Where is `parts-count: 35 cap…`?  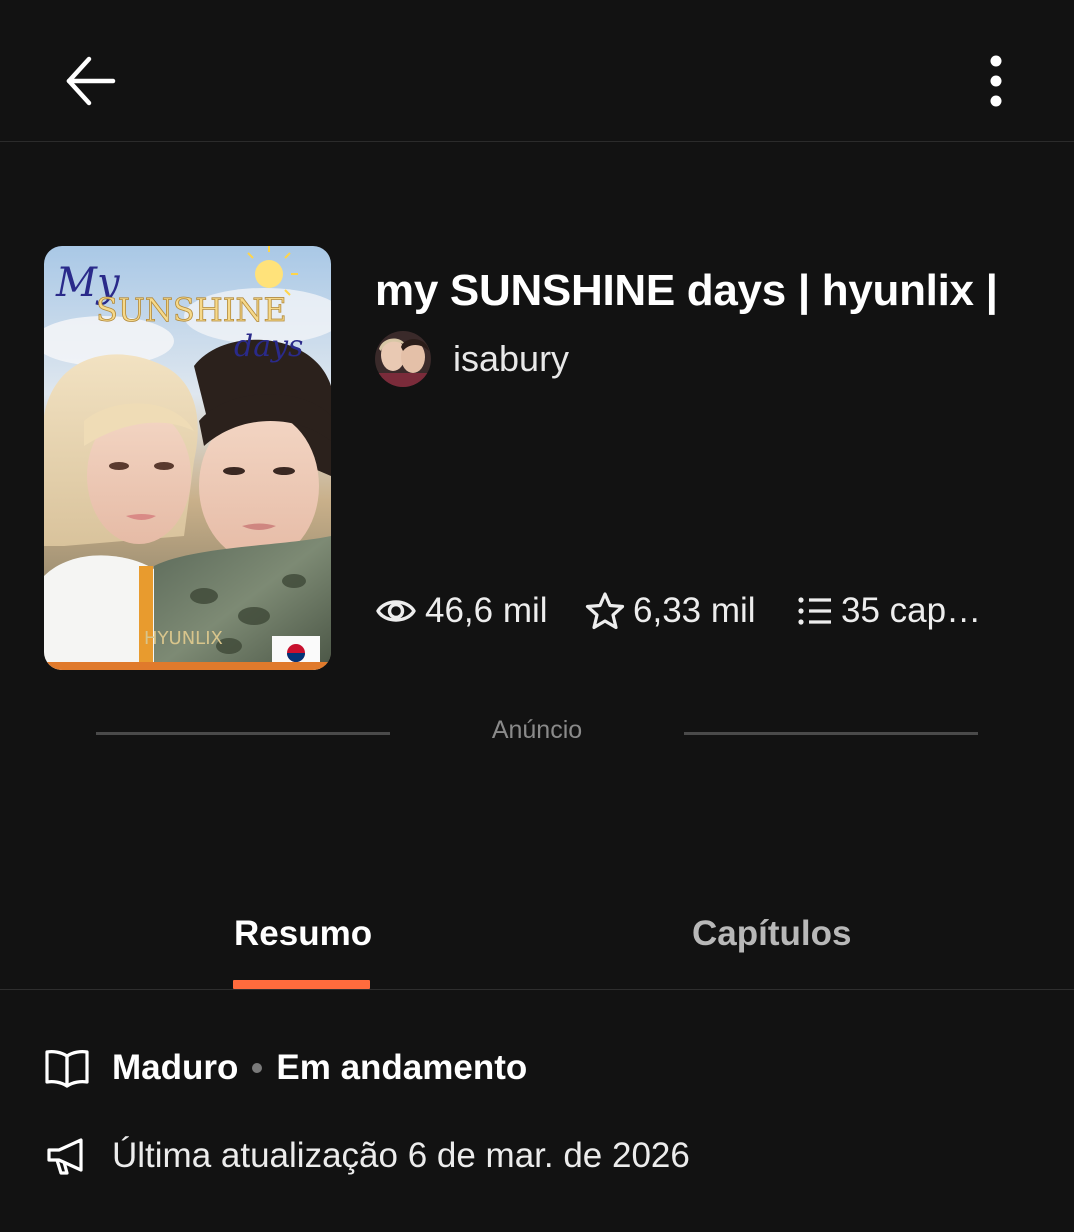
parts-count: 35 cap… is located at coordinates (911, 610).